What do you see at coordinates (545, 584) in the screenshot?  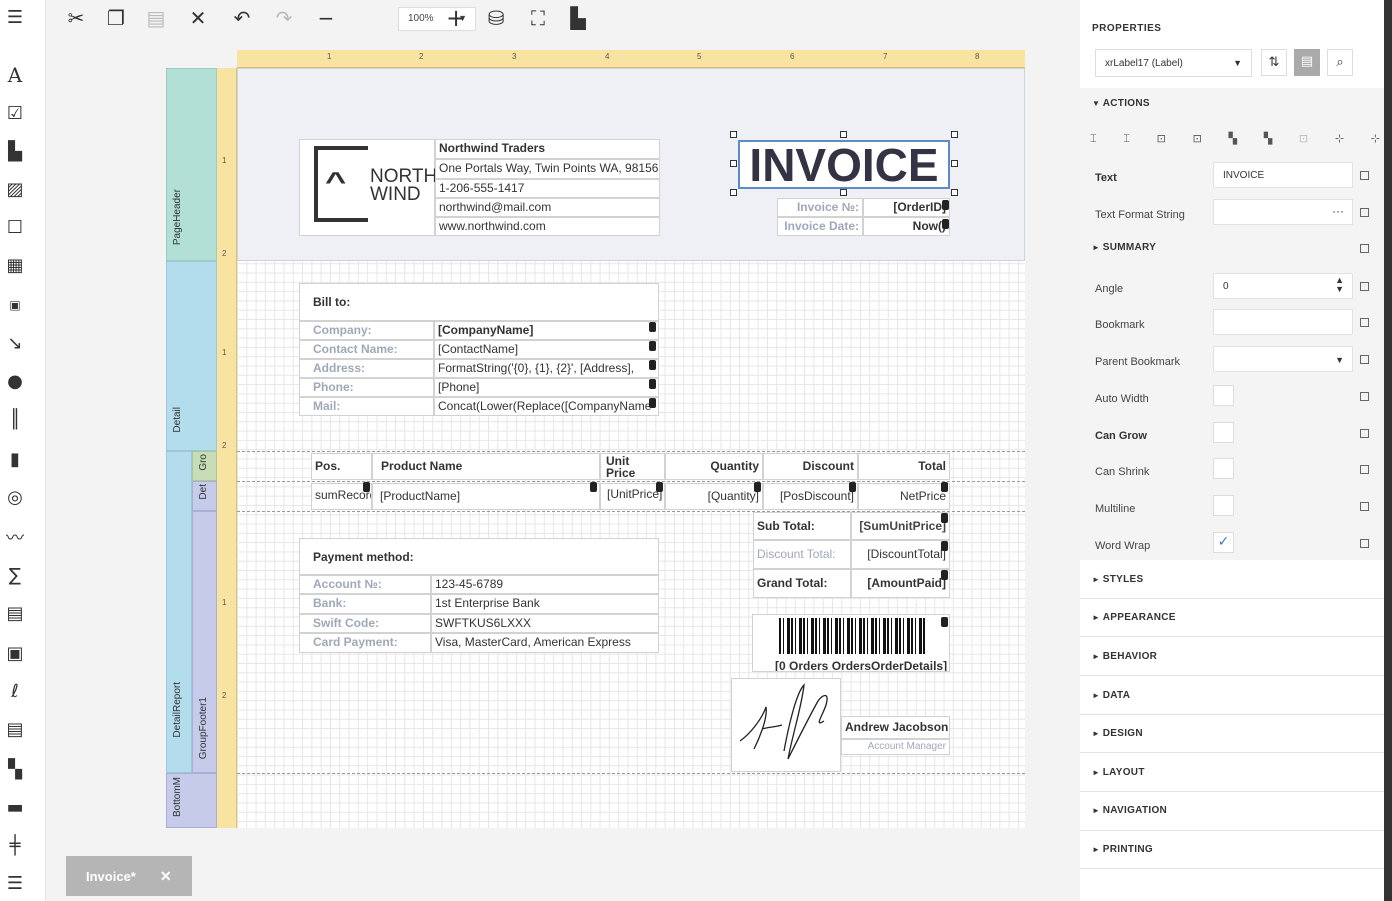 I see `payment-account-value: 123-45-6789` at bounding box center [545, 584].